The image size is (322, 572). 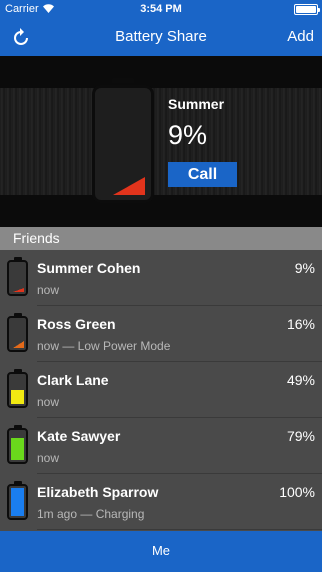 What do you see at coordinates (91, 514) in the screenshot?
I see `friend-status: 1m ago — Charging` at bounding box center [91, 514].